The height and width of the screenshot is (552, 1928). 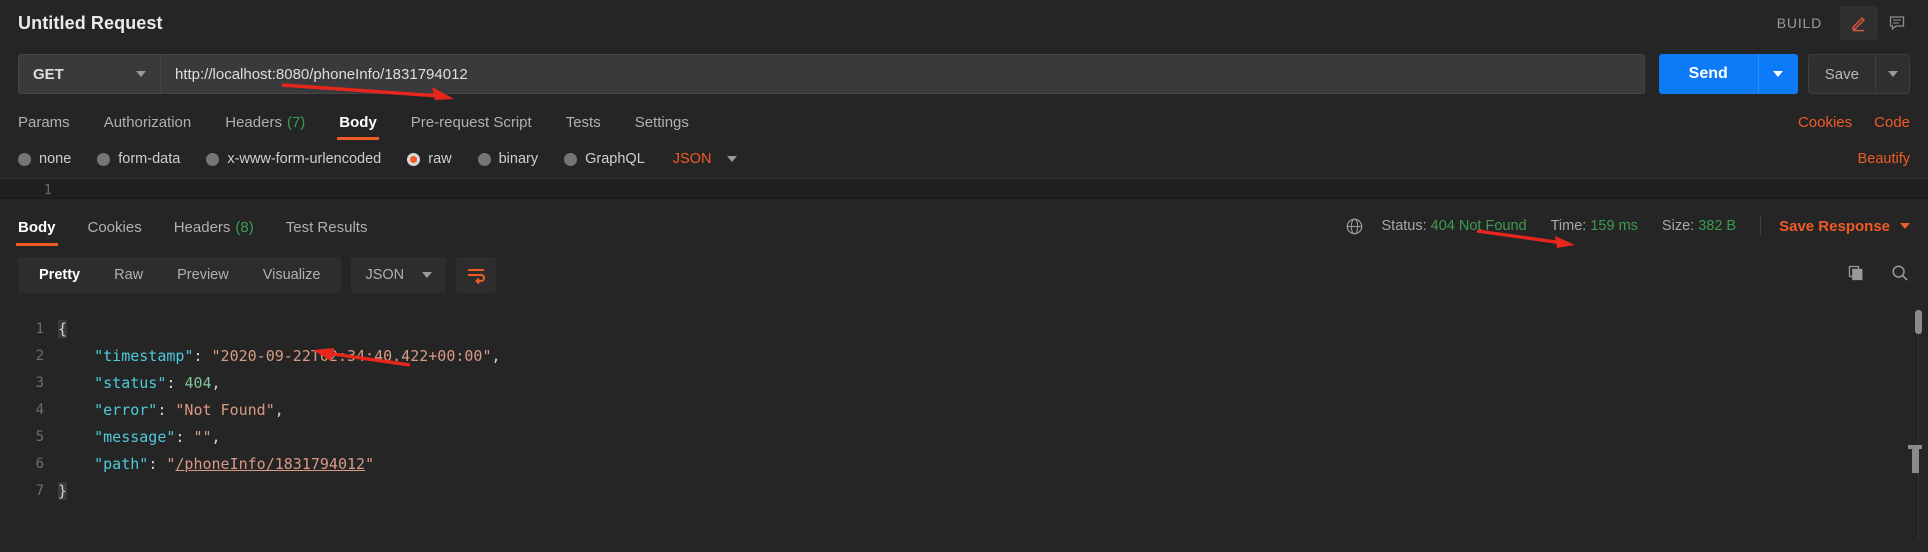 I want to click on response-view-switcher: Pretty Raw Preview Visualize, so click(x=180, y=275).